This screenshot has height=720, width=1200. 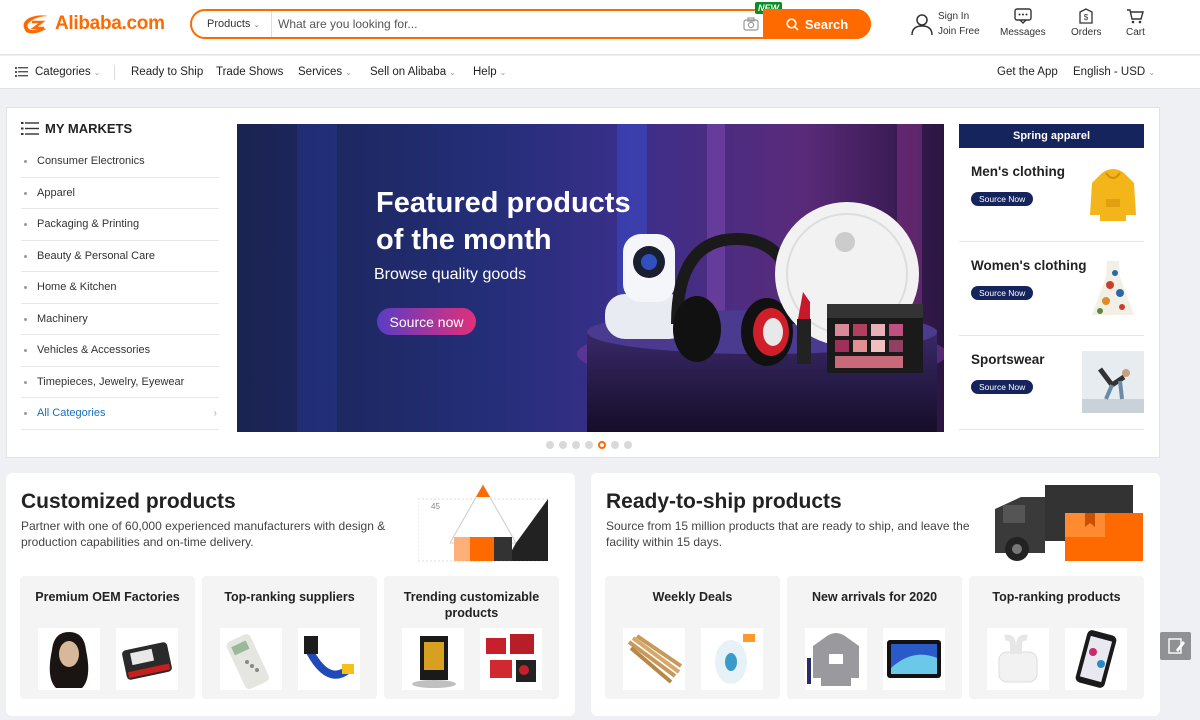 What do you see at coordinates (107, 637) in the screenshot?
I see `tile-premium-oem: Premium OEM Factories` at bounding box center [107, 637].